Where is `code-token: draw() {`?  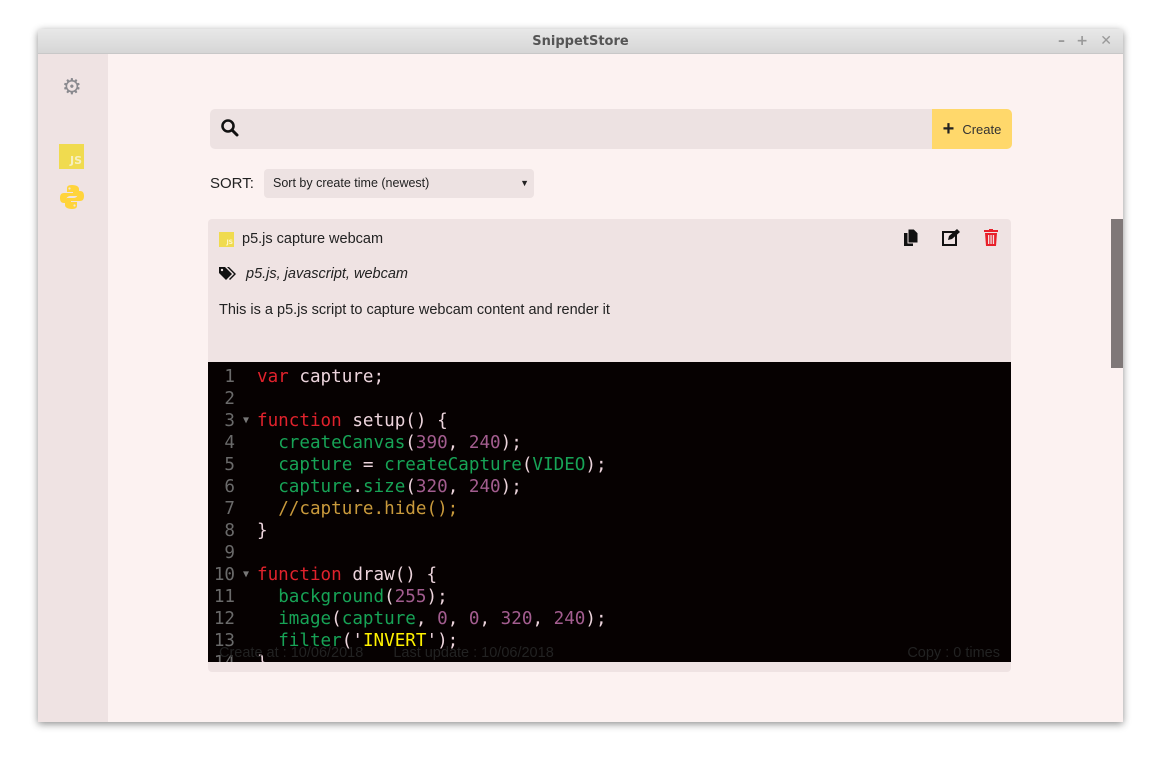
code-token: draw() { is located at coordinates (389, 575).